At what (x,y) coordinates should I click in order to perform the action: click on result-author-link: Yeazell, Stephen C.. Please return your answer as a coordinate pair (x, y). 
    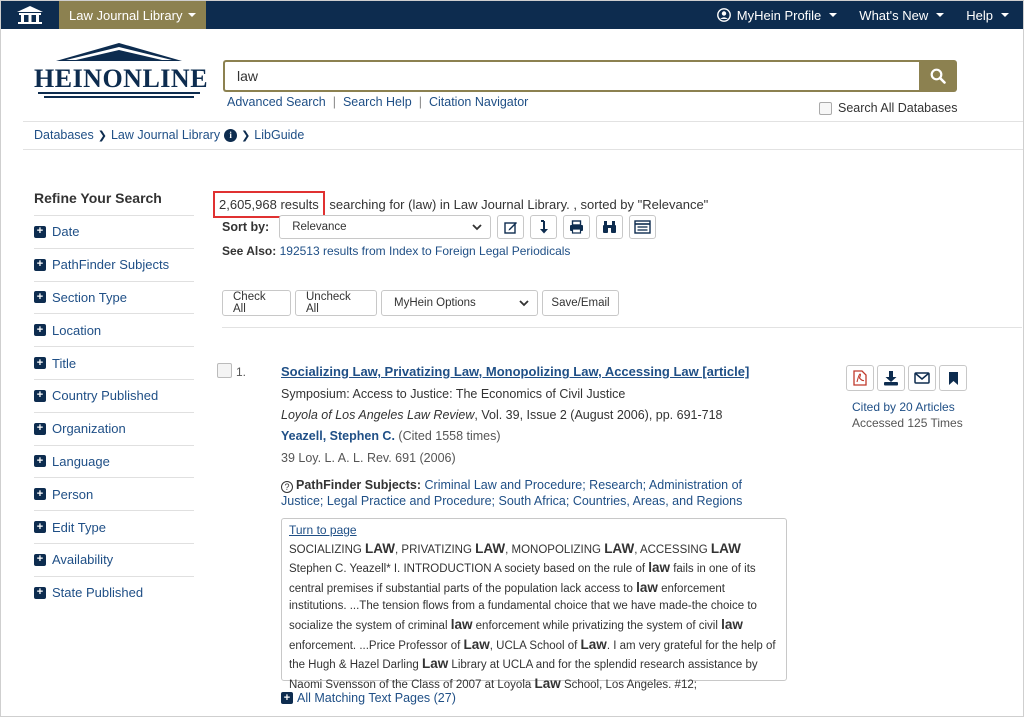
    Looking at the image, I should click on (338, 436).